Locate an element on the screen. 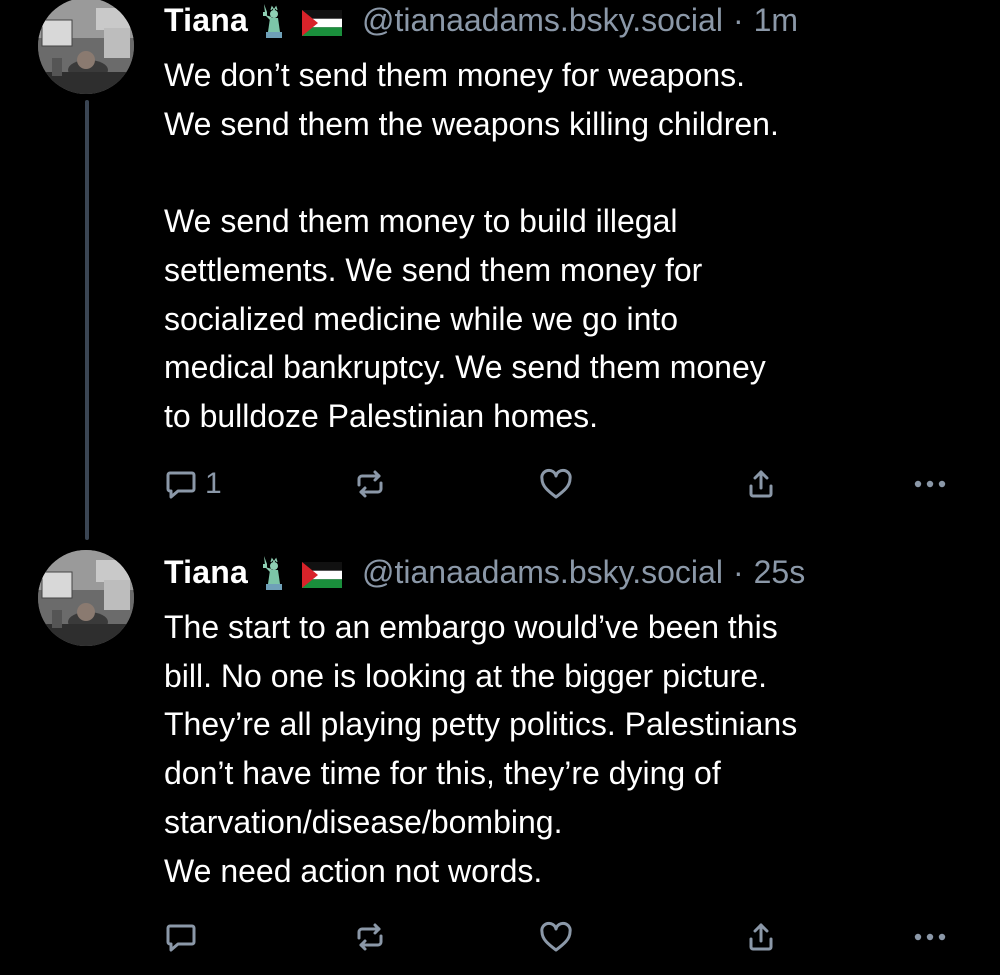  post-text-line: We need action not words. is located at coordinates (353, 870).